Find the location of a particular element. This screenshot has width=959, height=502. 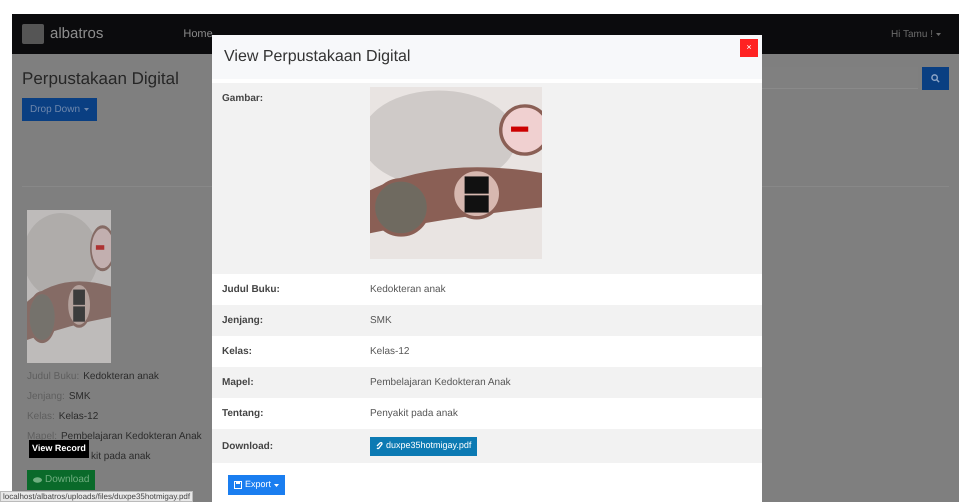

detail-value: Pembelajaran Kedokteran Anak is located at coordinates (440, 383).